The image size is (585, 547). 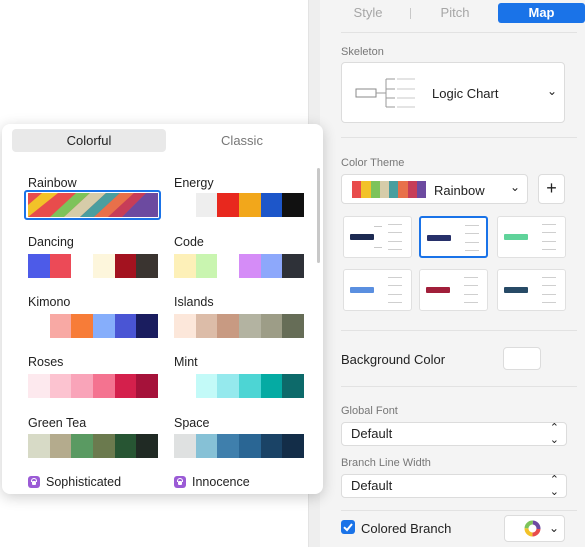 I want to click on theme-name: Code, so click(x=189, y=242).